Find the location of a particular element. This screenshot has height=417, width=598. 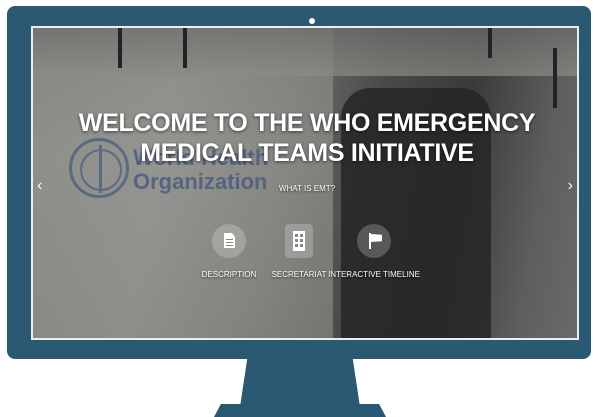

document-icon is located at coordinates (229, 240).